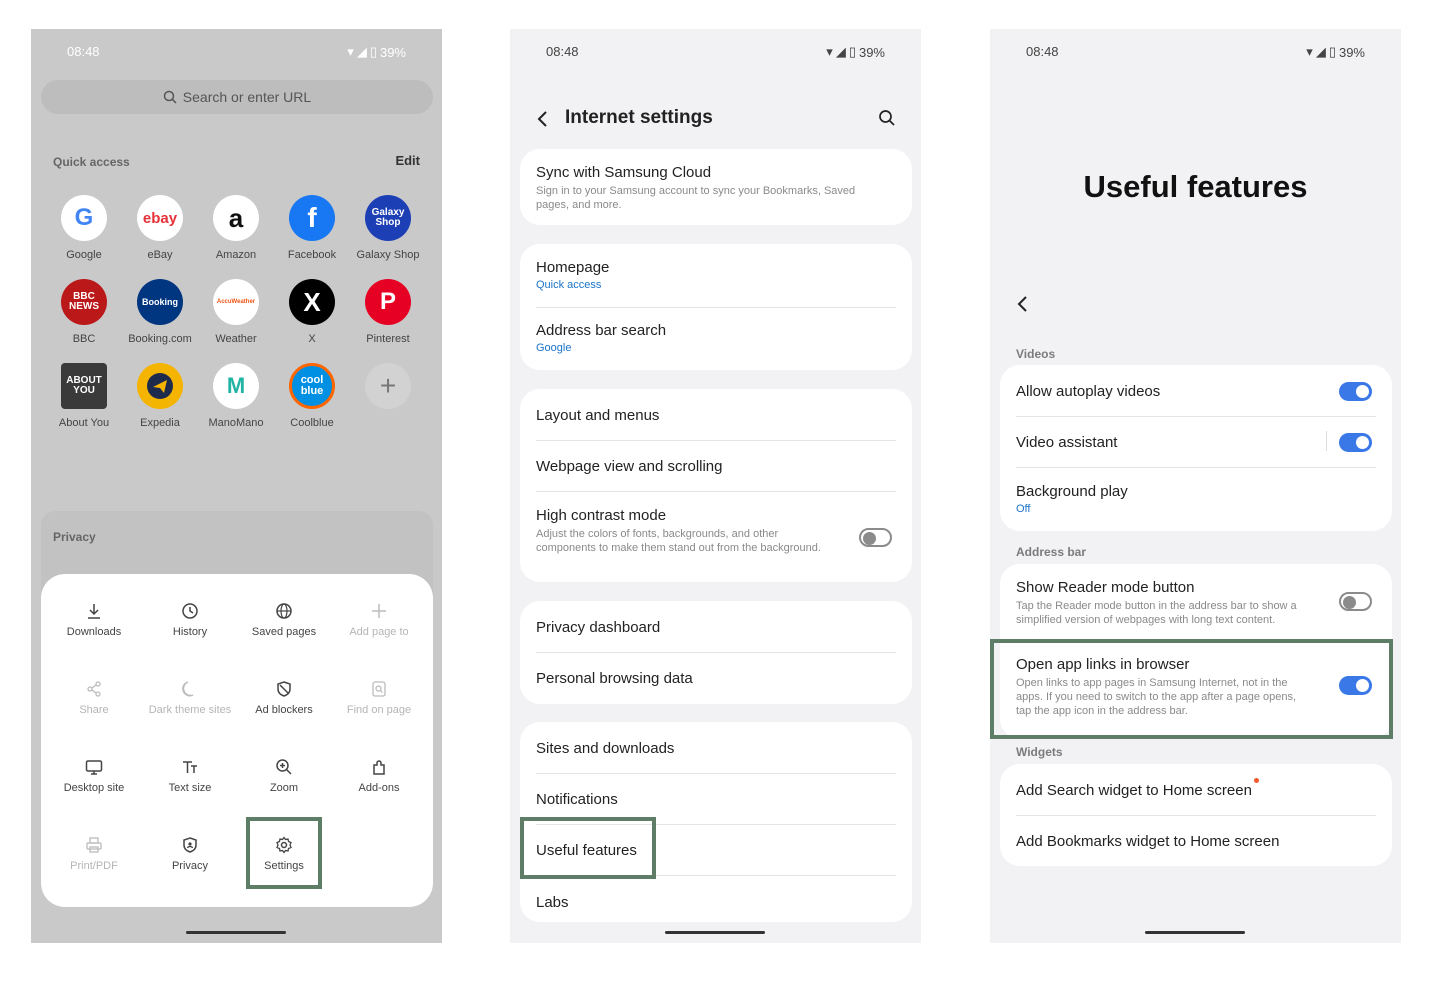 Image resolution: width=1440 pixels, height=987 pixels. I want to click on globe-icon, so click(284, 611).